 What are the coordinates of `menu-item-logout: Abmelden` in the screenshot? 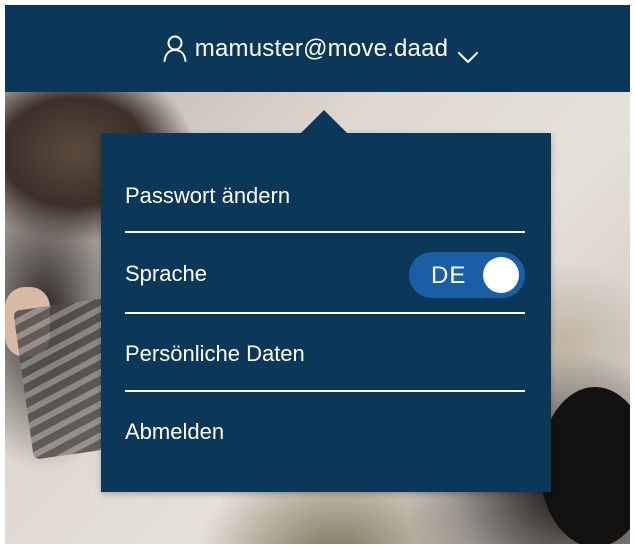 It's located at (325, 432).